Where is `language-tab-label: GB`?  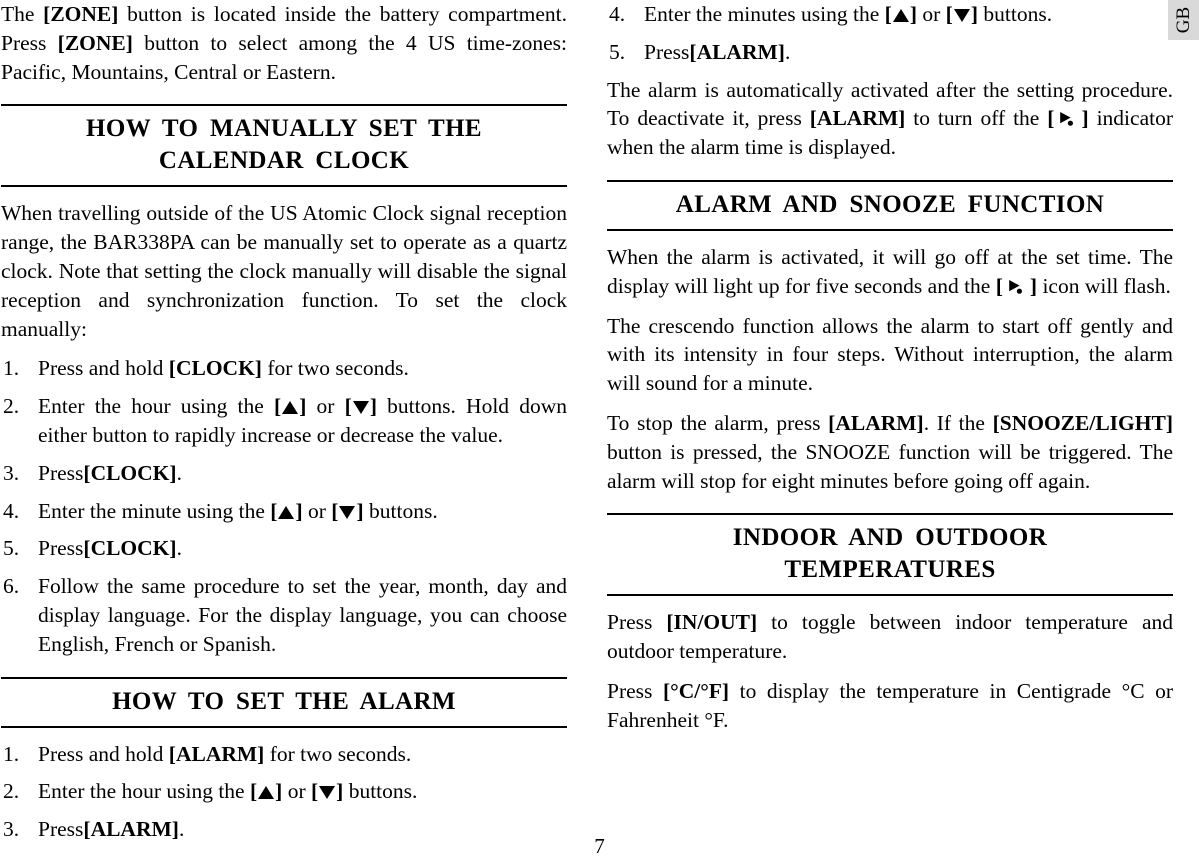 language-tab-label: GB is located at coordinates (1183, 20).